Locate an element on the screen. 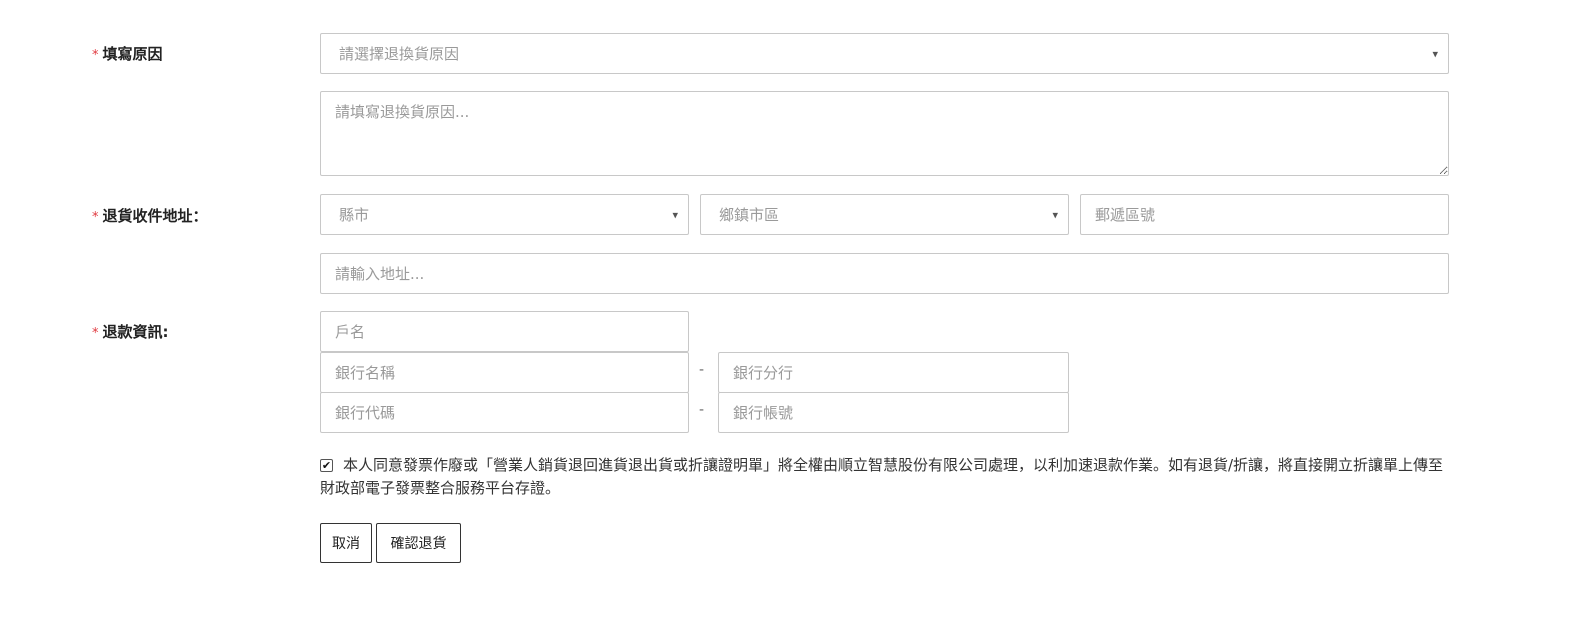 This screenshot has height=622, width=1576. refund-label: * 退款資訊: is located at coordinates (130, 331).